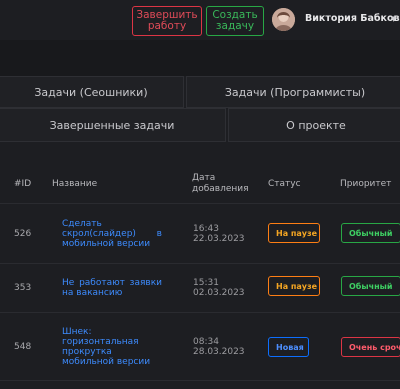  I want to click on task-id: 526, so click(23, 234).